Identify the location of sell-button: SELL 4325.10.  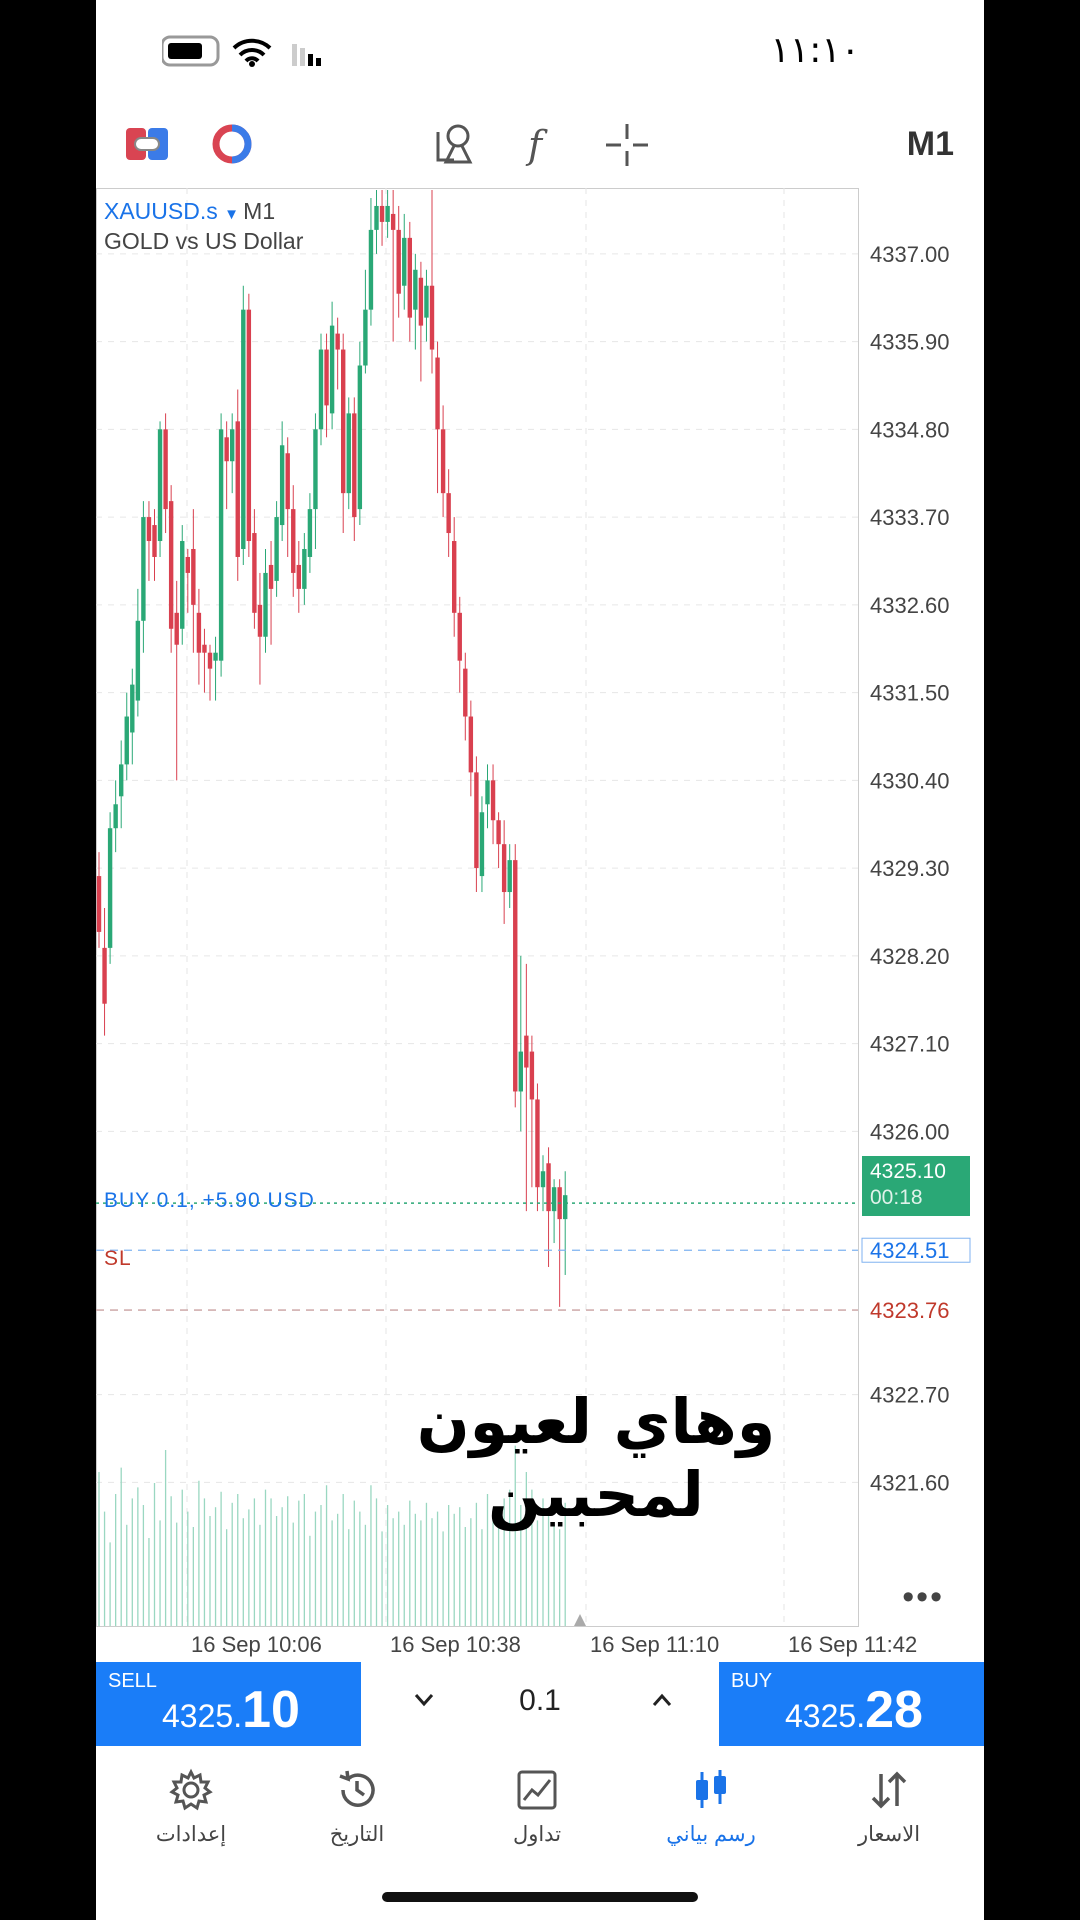
(228, 1704).